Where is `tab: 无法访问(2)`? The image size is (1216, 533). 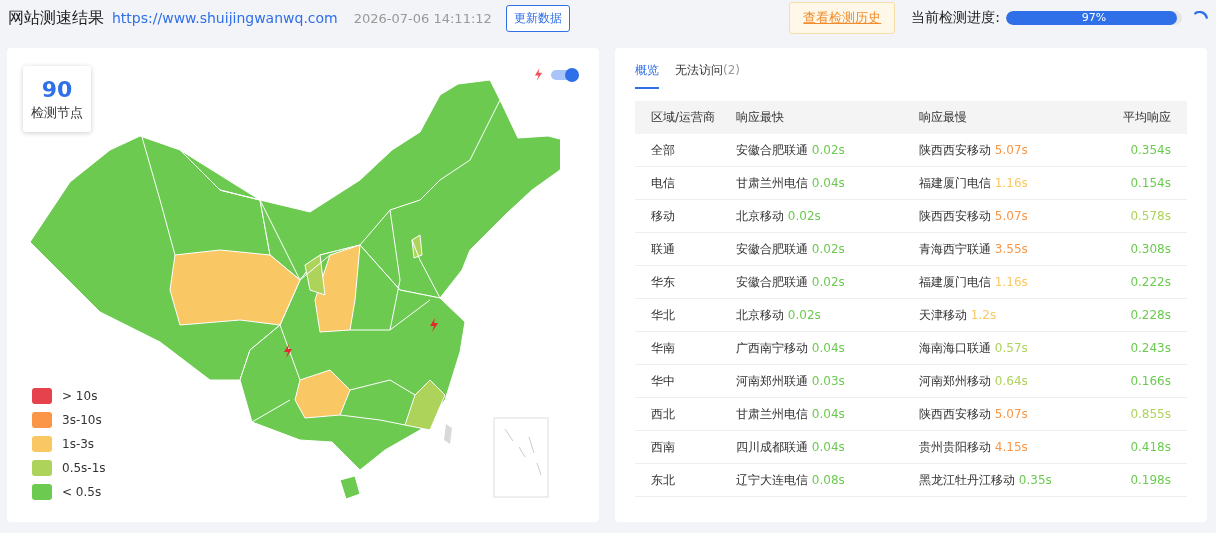 tab: 无法访问(2) is located at coordinates (707, 75).